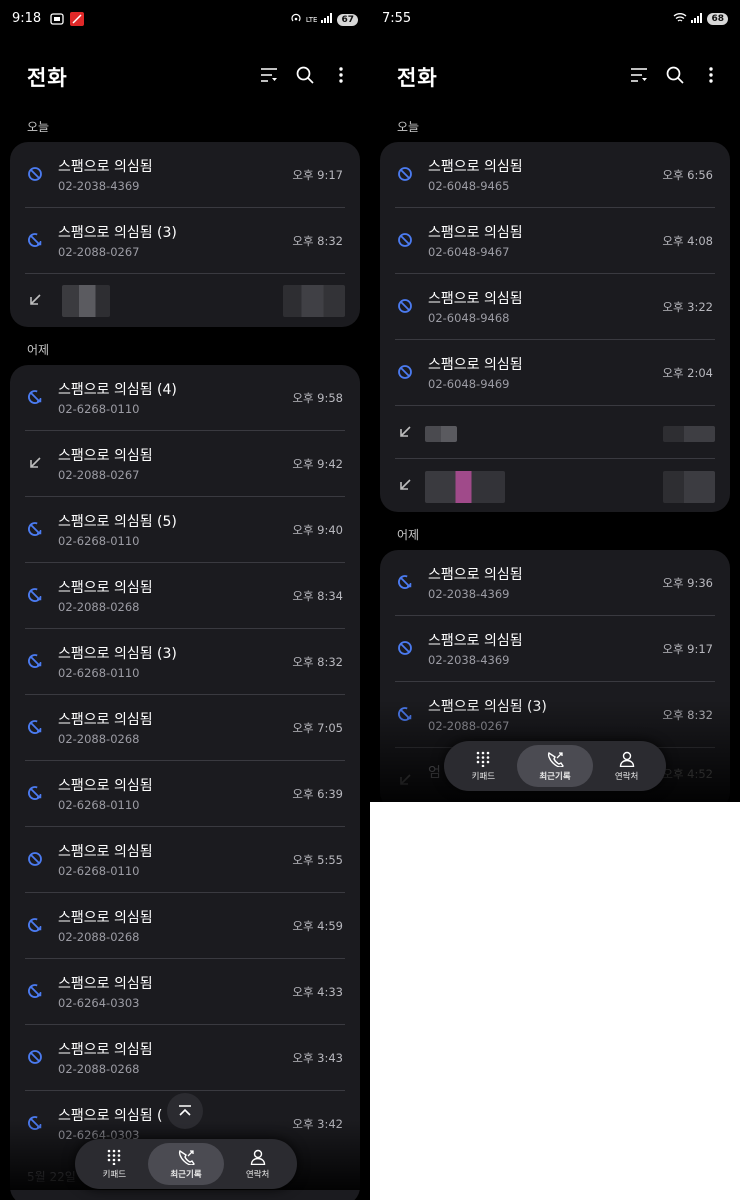  What do you see at coordinates (185, 464) in the screenshot?
I see `call-log-row: 스팸으로 의심됨 02-2088-0267 오후 9:42` at bounding box center [185, 464].